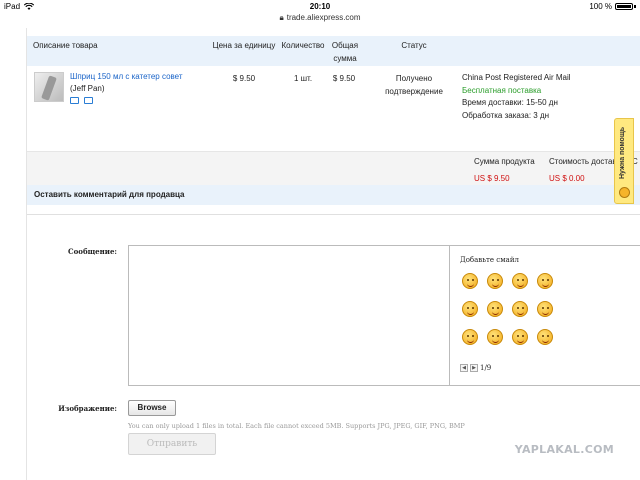 The width and height of the screenshot is (640, 480). I want to click on emoji-pager: ◀ ▶ 1/9, so click(475, 368).